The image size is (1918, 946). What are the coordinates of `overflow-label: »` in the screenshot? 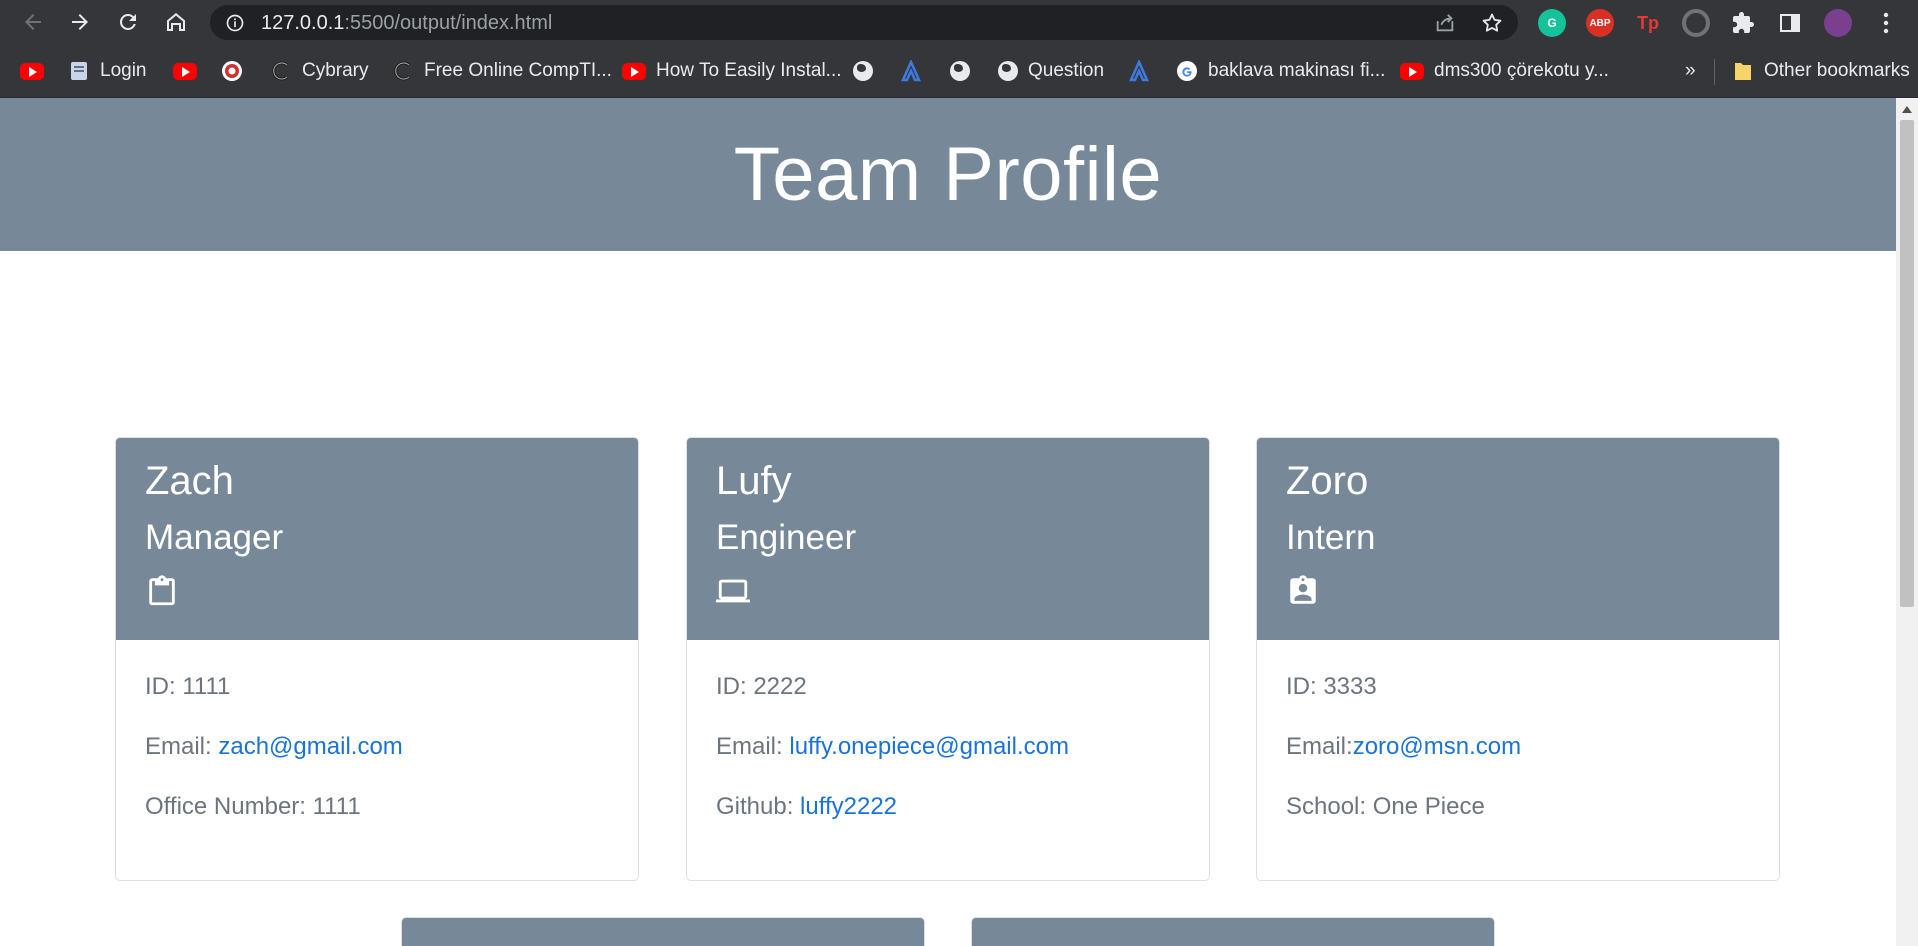 It's located at (1690, 70).